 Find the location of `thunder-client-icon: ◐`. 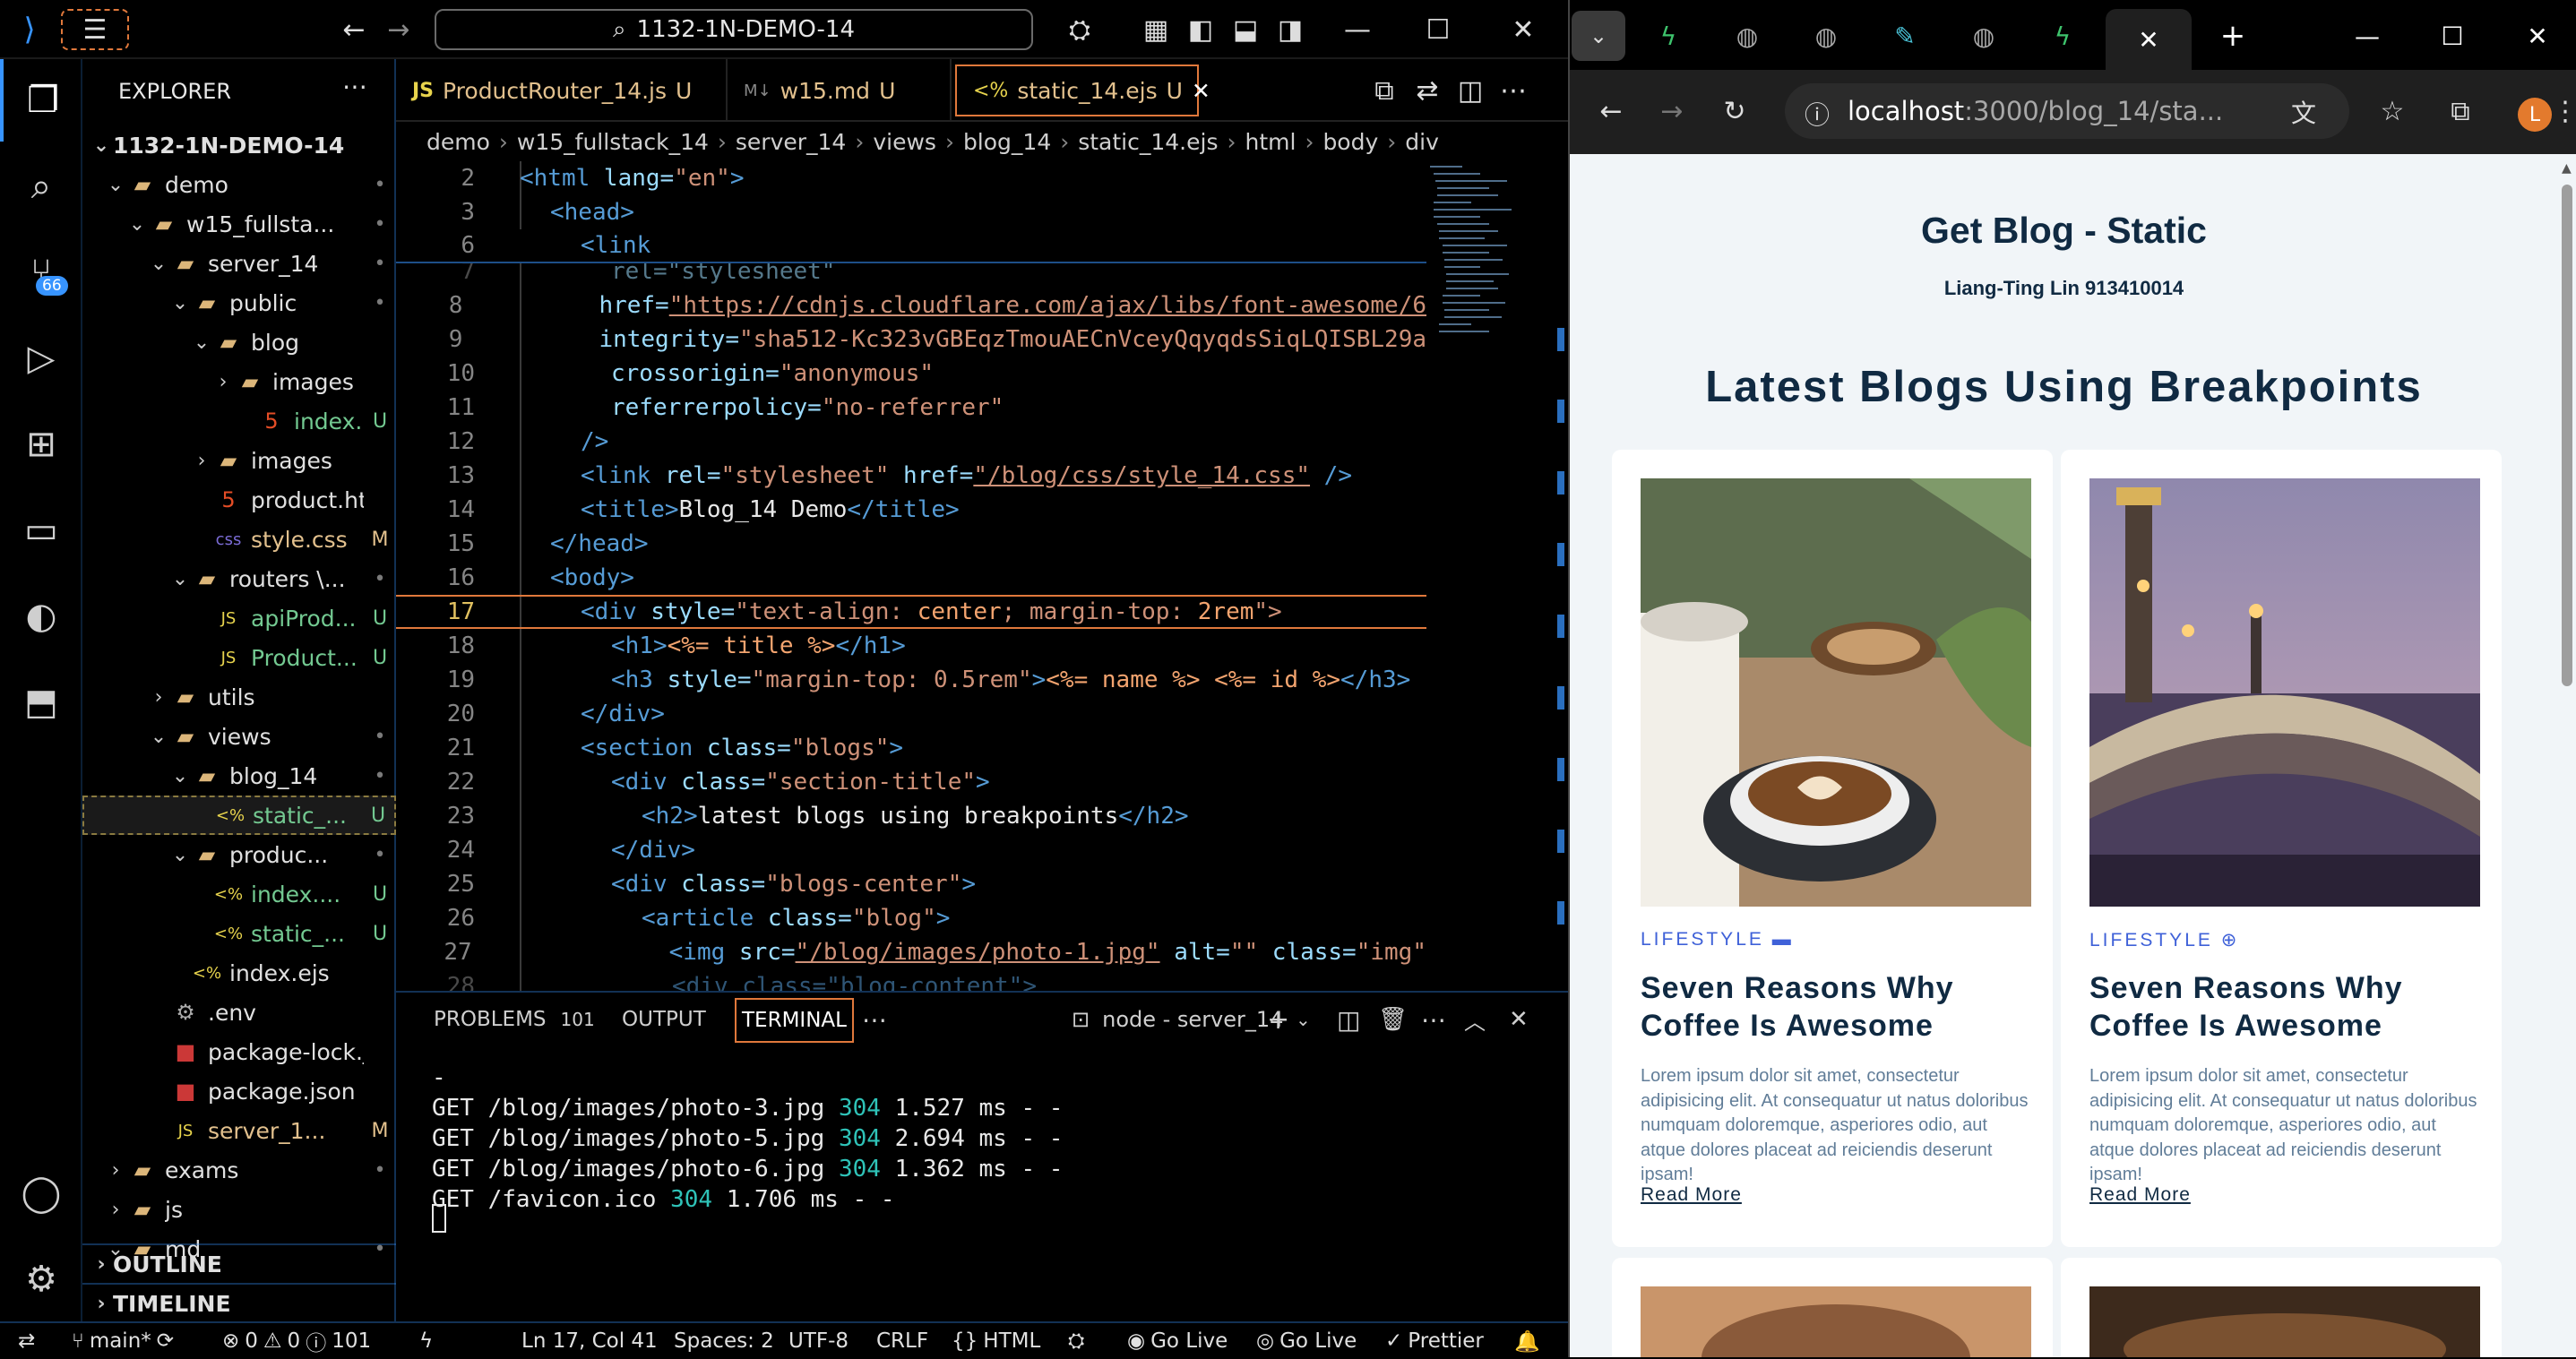

thunder-client-icon: ◐ is located at coordinates (41, 616).